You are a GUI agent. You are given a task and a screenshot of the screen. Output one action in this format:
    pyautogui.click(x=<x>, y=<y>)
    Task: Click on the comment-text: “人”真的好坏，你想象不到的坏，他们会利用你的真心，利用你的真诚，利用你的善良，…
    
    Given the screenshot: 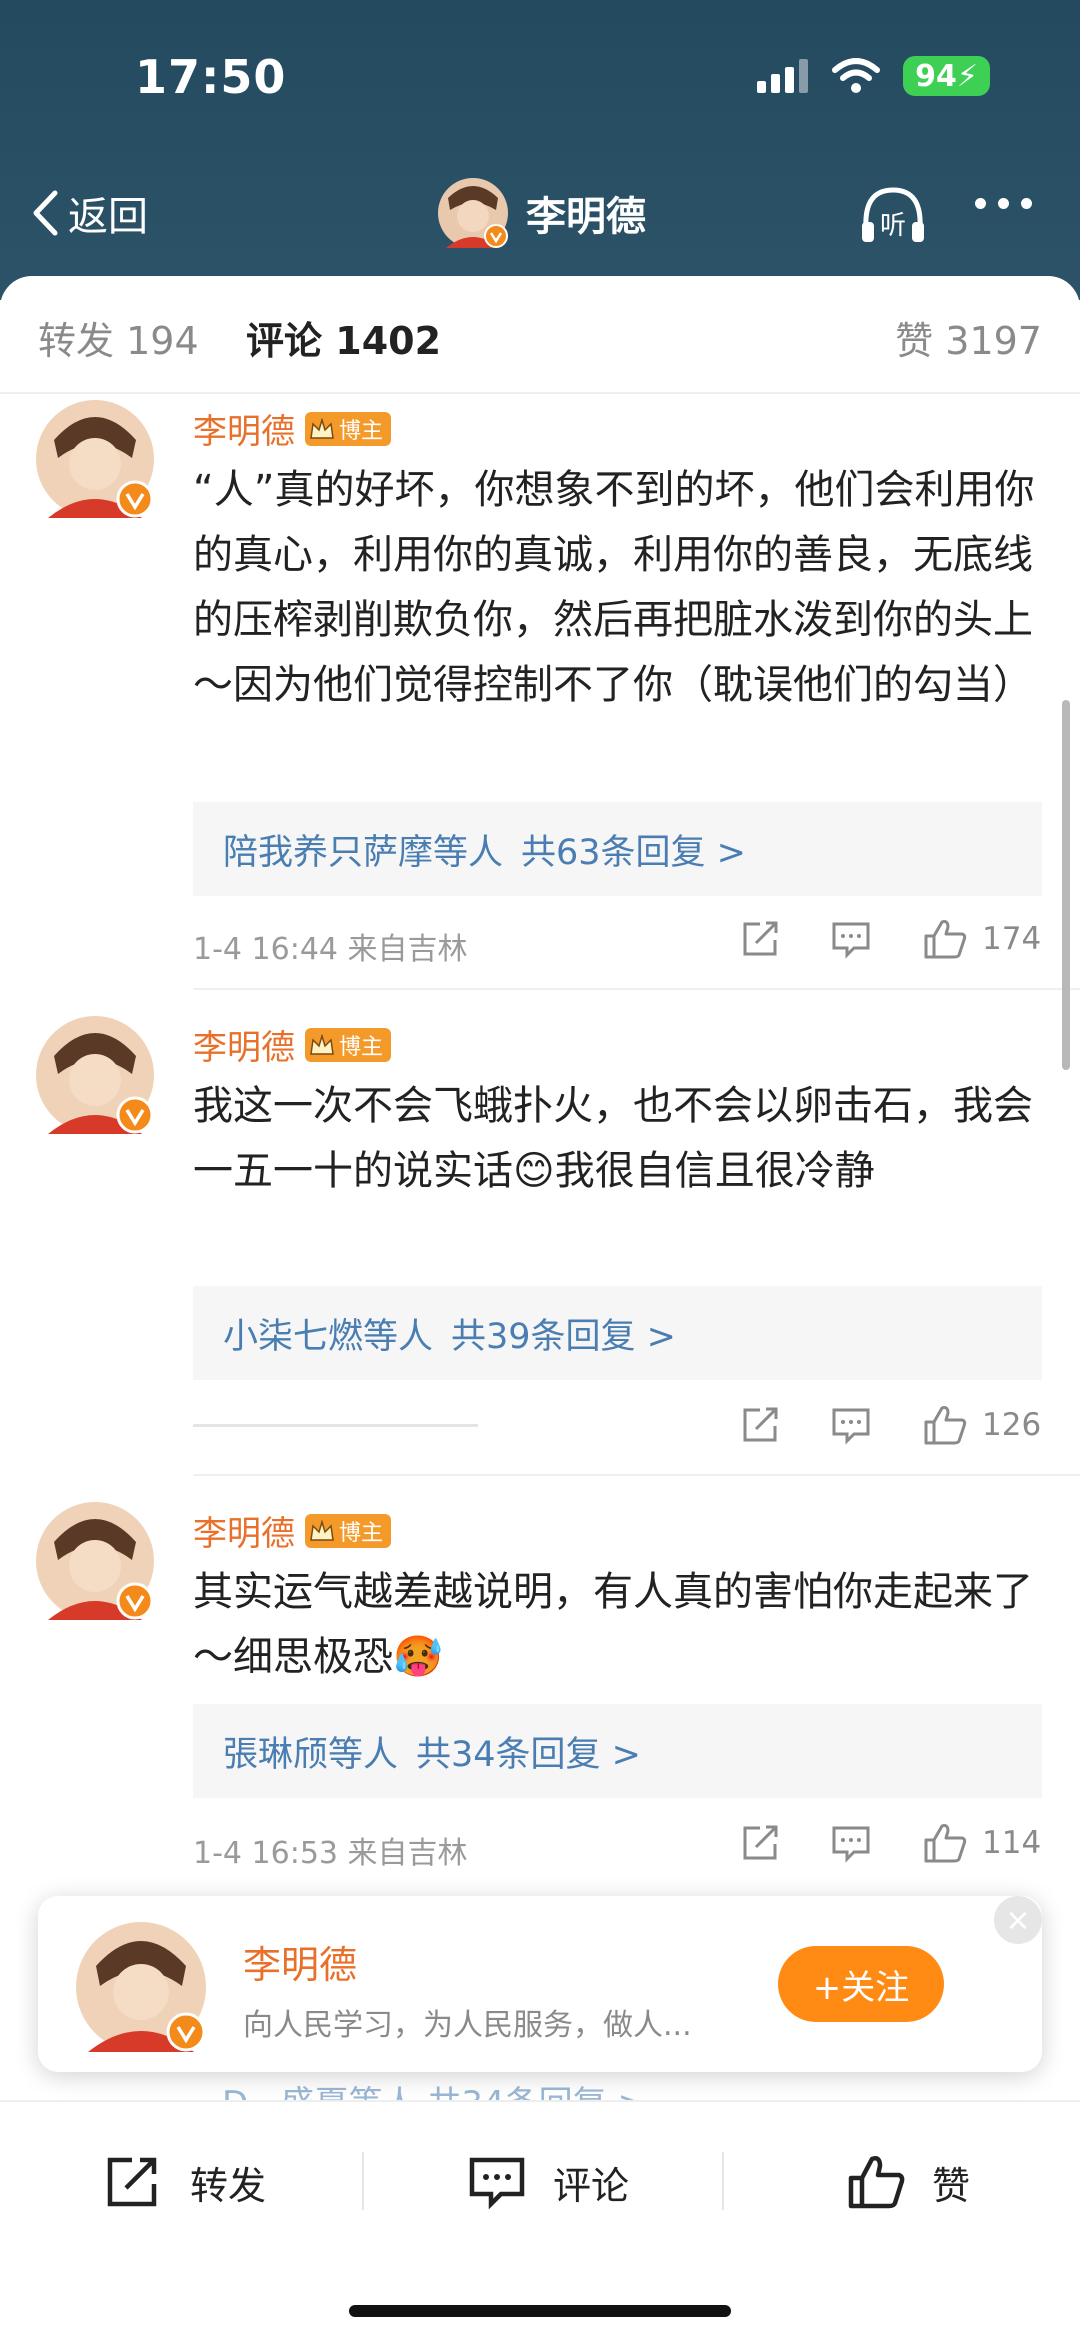 What is the action you would take?
    pyautogui.click(x=614, y=587)
    